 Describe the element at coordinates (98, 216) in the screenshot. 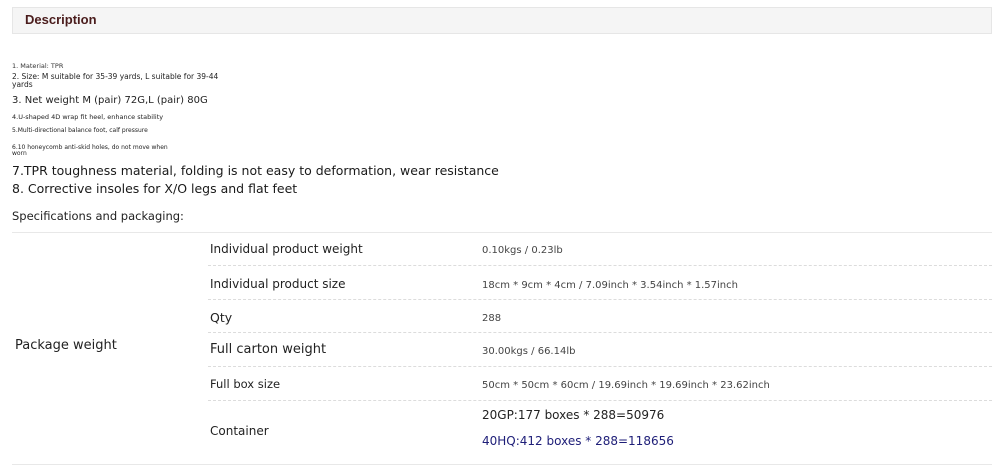

I see `specs-title: Specifications and packaging:` at that location.